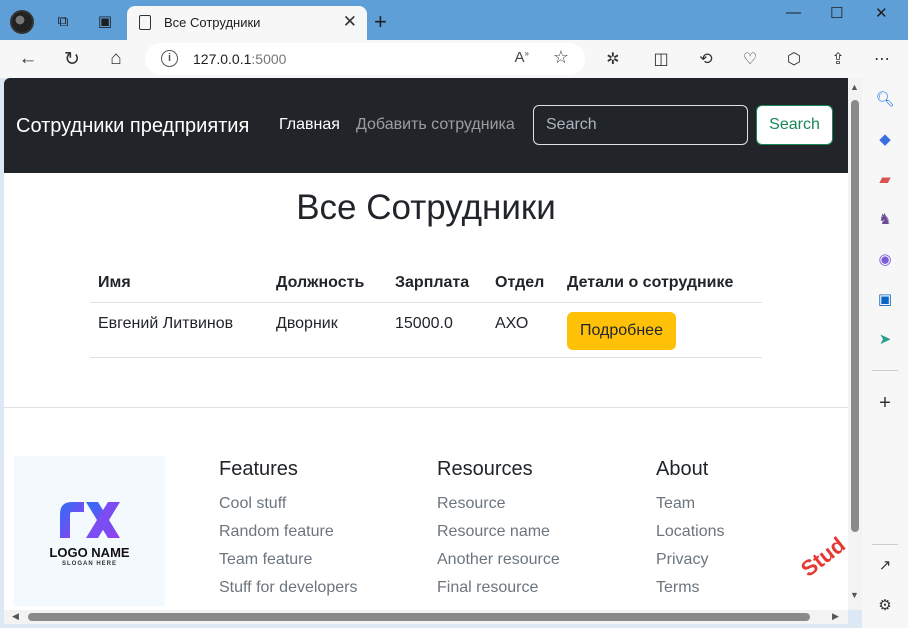  What do you see at coordinates (822, 556) in the screenshot?
I see `watermark: Stud` at bounding box center [822, 556].